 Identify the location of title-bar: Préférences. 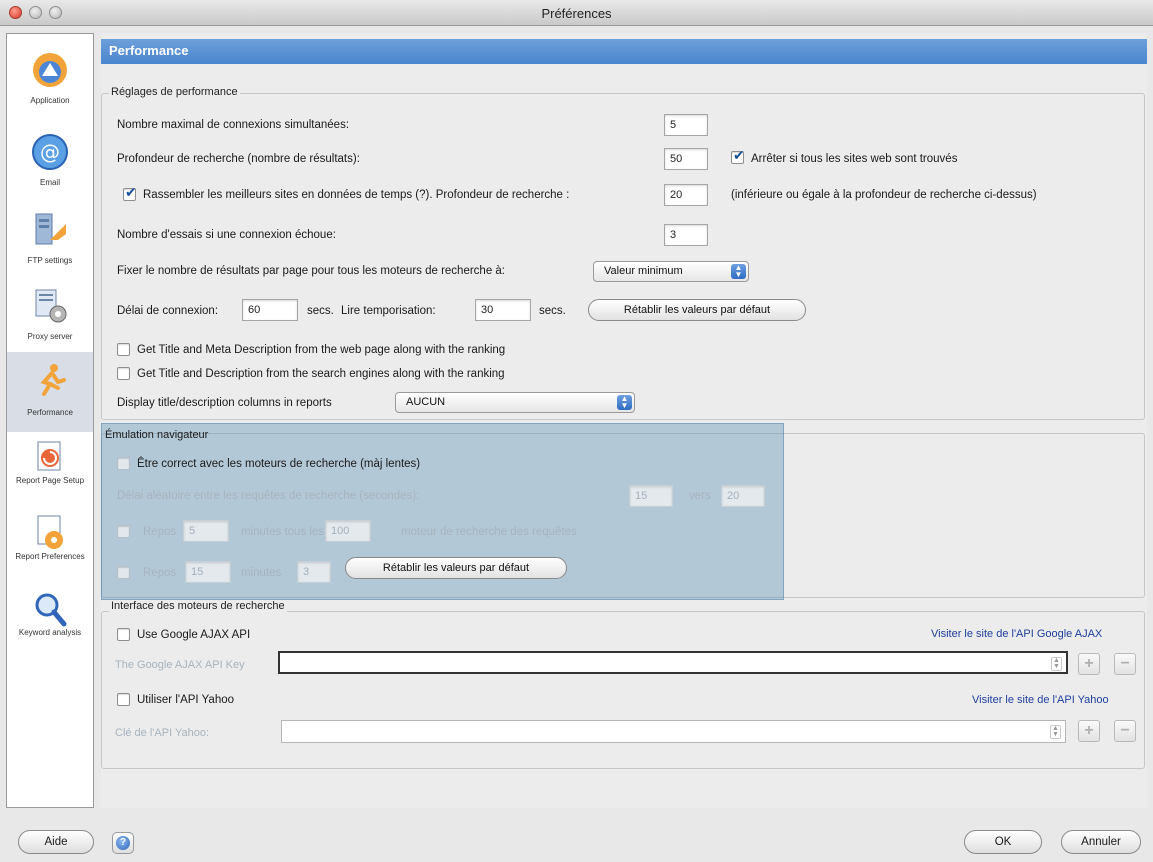
(576, 13).